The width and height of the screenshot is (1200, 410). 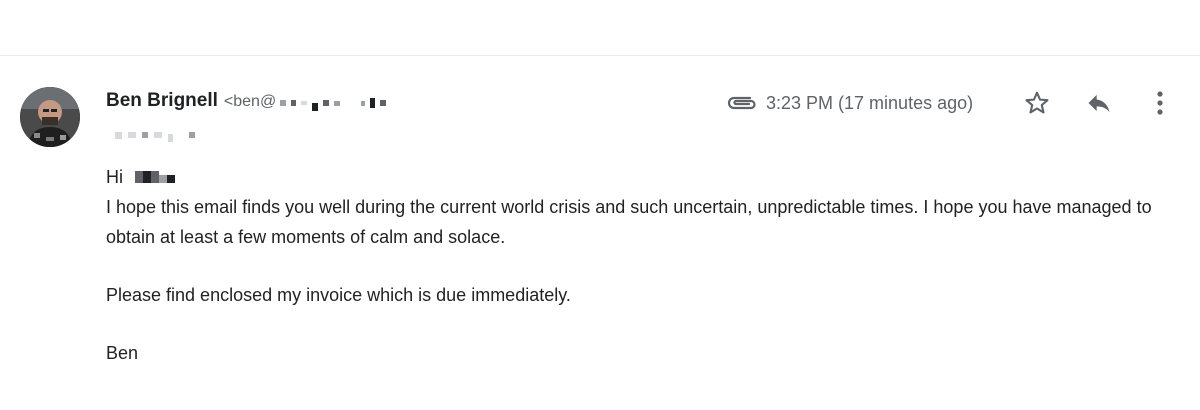 I want to click on redacted-email-domain, so click(x=333, y=103).